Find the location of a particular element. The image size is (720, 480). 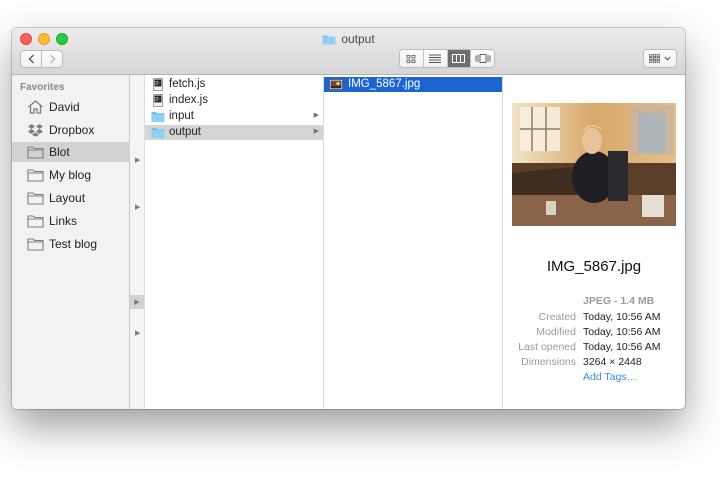

forward-button is located at coordinates (52, 59).